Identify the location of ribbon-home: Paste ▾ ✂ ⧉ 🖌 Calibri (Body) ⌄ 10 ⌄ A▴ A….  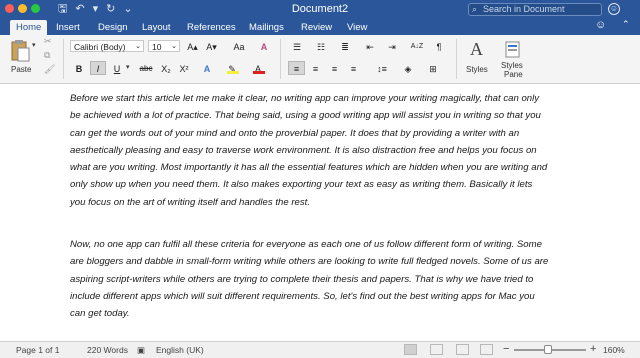
(320, 59).